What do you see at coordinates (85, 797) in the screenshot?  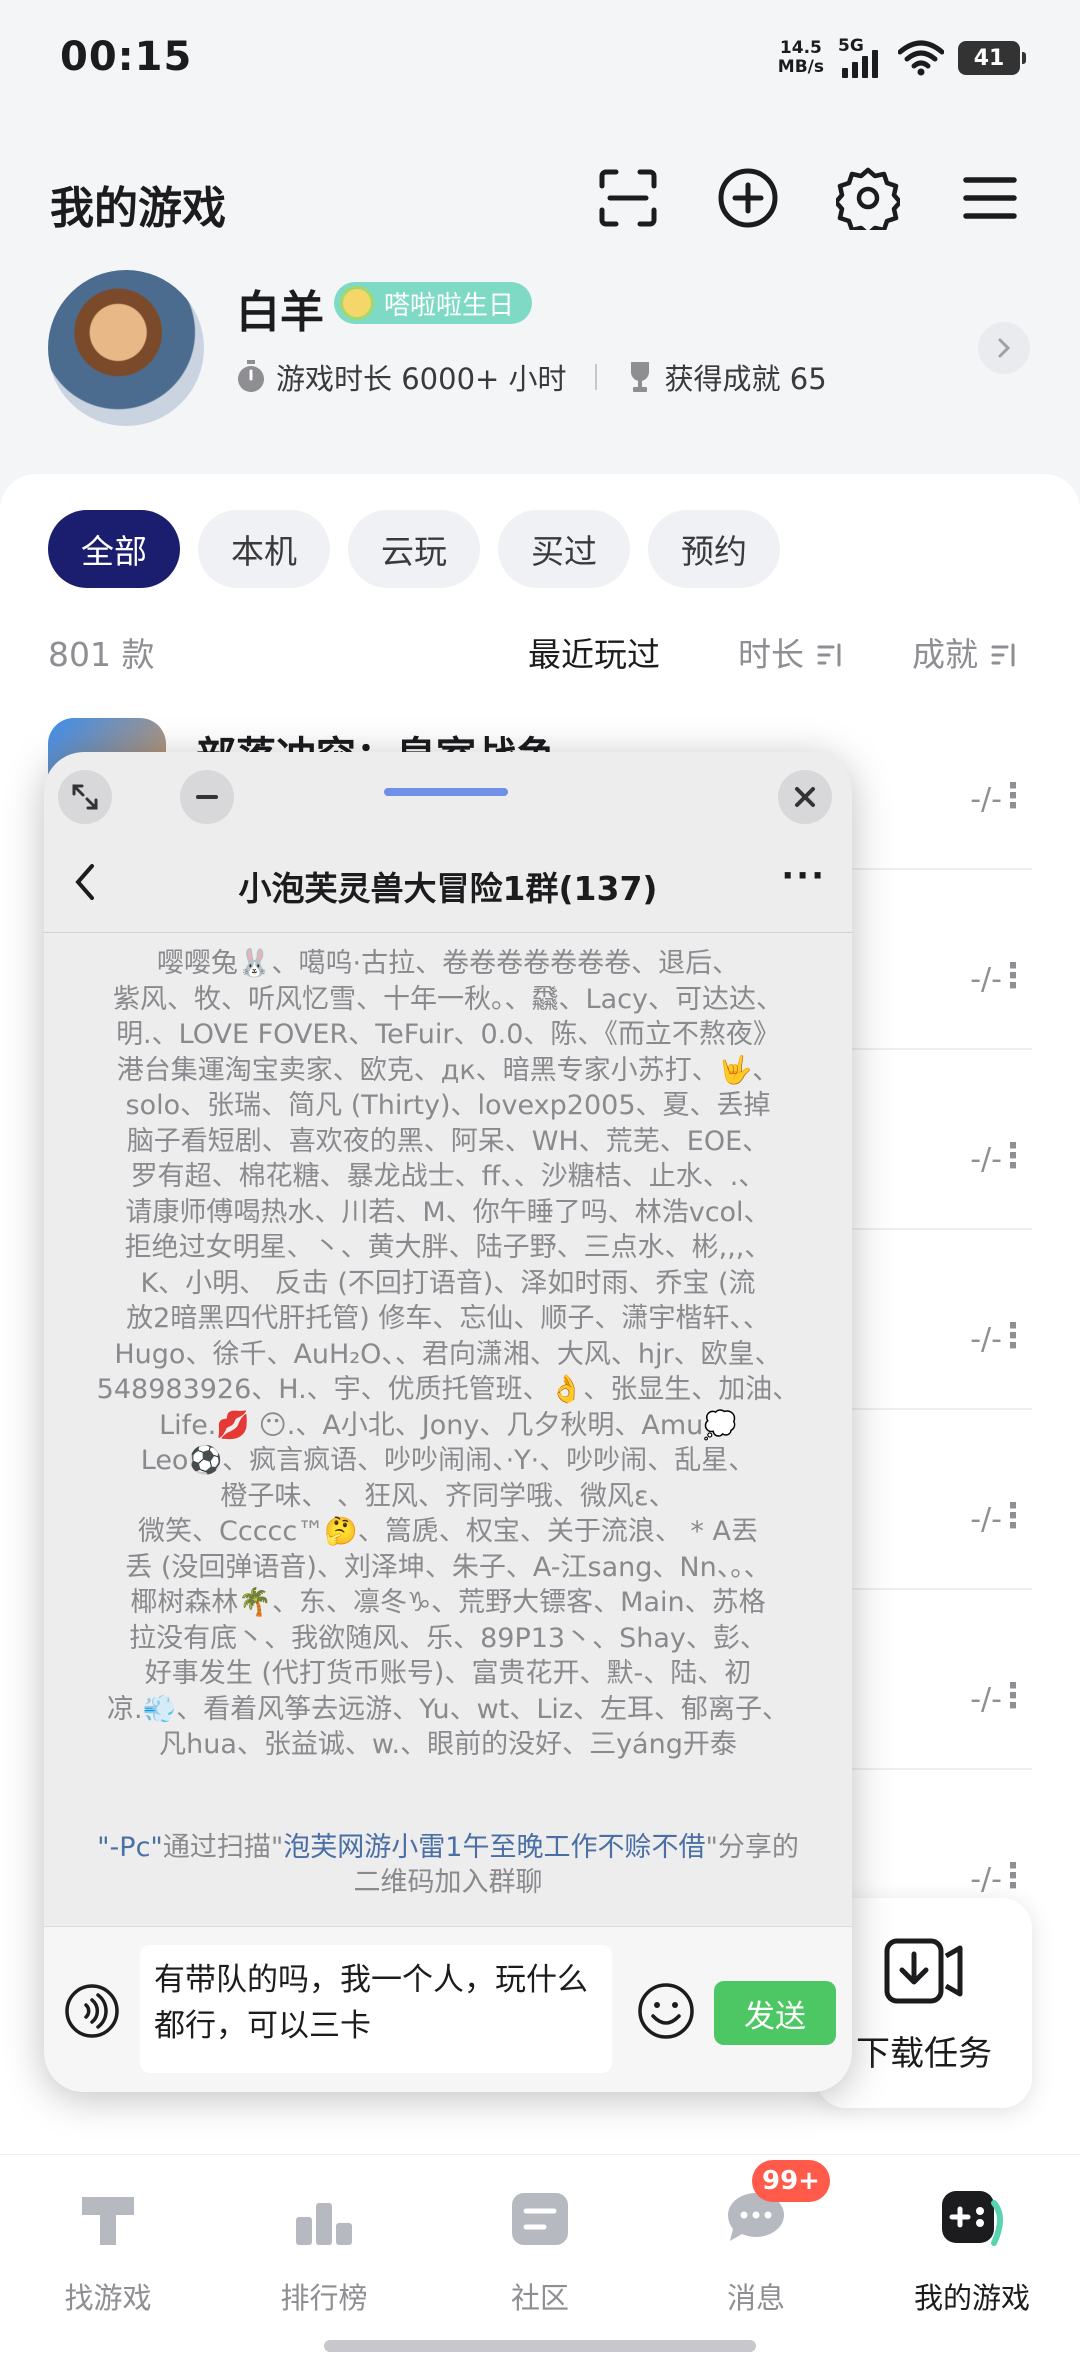 I see `expand-icon` at bounding box center [85, 797].